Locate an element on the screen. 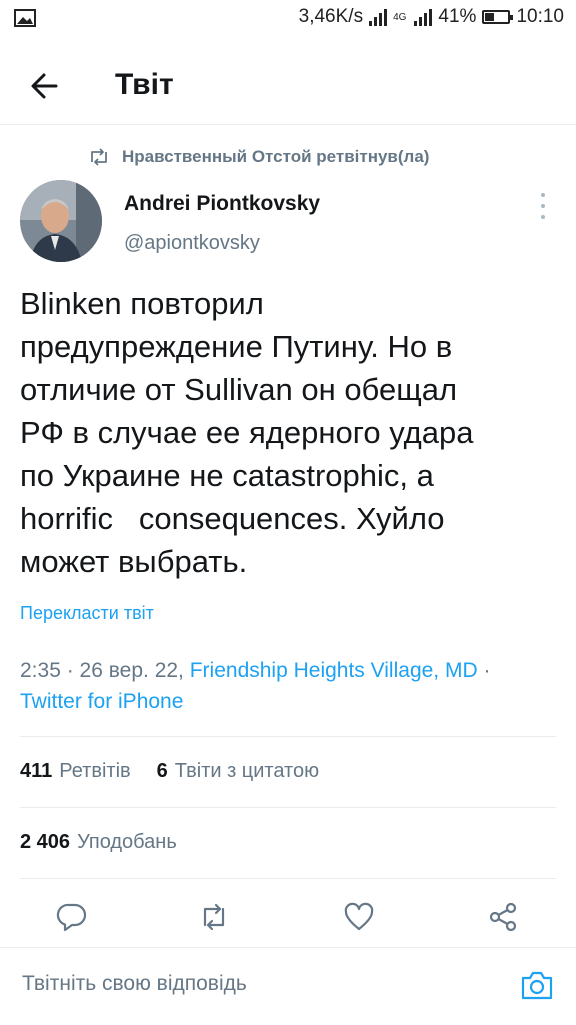  likes-label: Уподобань is located at coordinates (127, 842).